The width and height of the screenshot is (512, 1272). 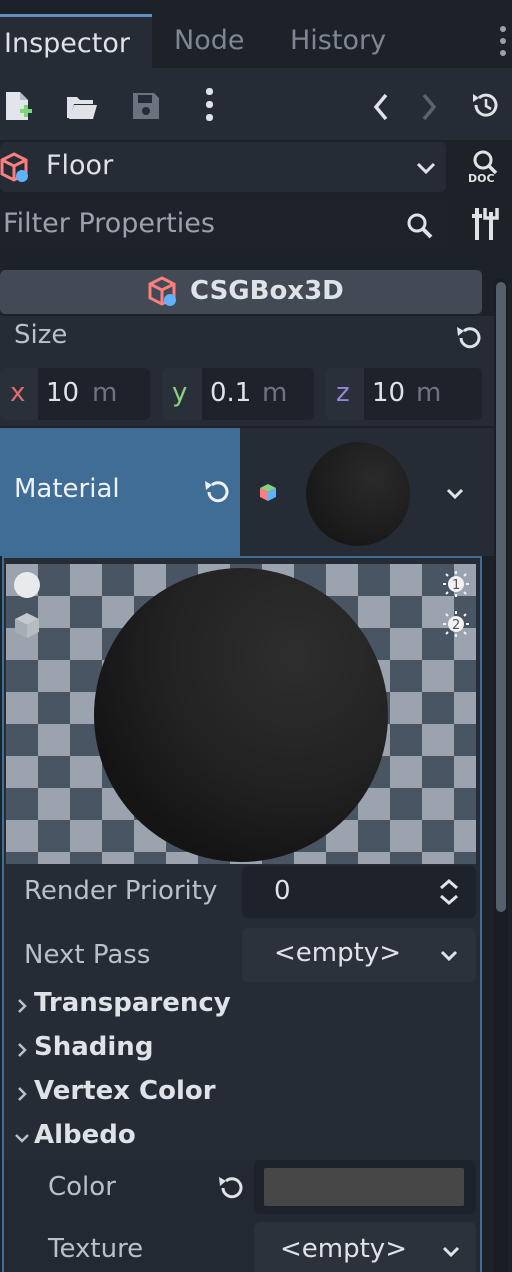 What do you see at coordinates (455, 494) in the screenshot?
I see `material-dropdown-icon` at bounding box center [455, 494].